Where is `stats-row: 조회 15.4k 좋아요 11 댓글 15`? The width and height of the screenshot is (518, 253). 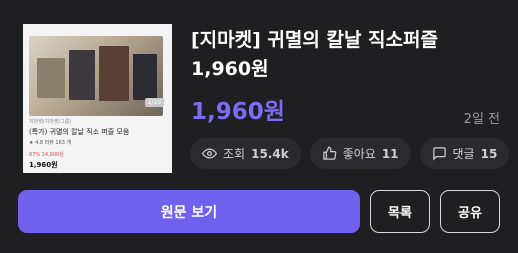 stats-row: 조회 15.4k 좋아요 11 댓글 15 is located at coordinates (350, 153).